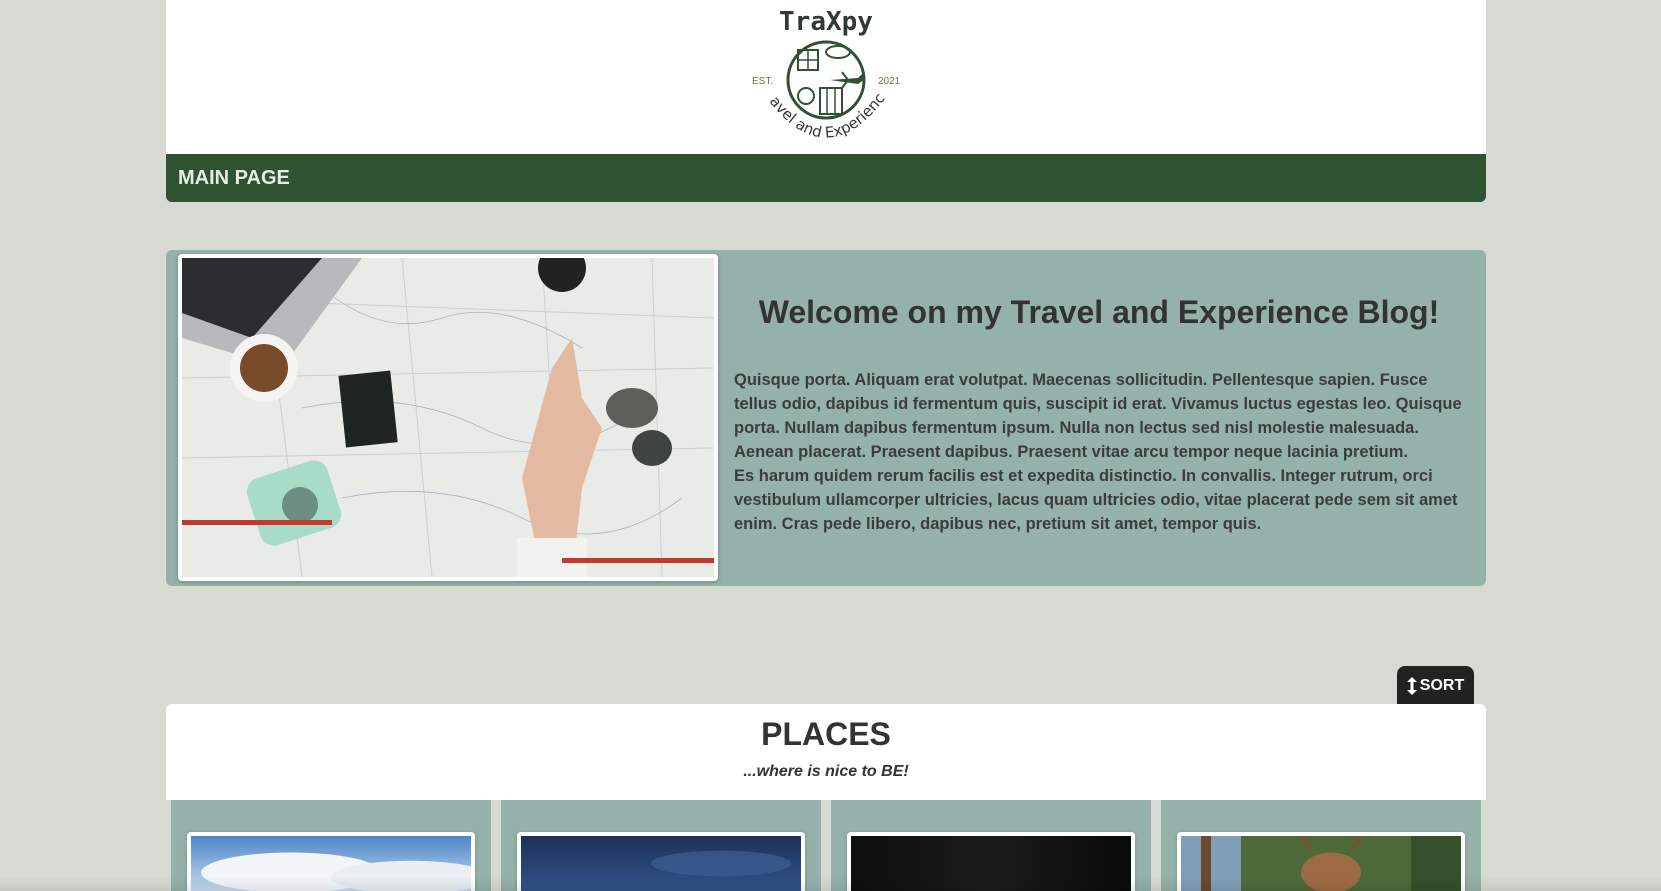 This screenshot has width=1661, height=891. Describe the element at coordinates (1411, 686) in the screenshot. I see `vertical-arrows-icon` at that location.